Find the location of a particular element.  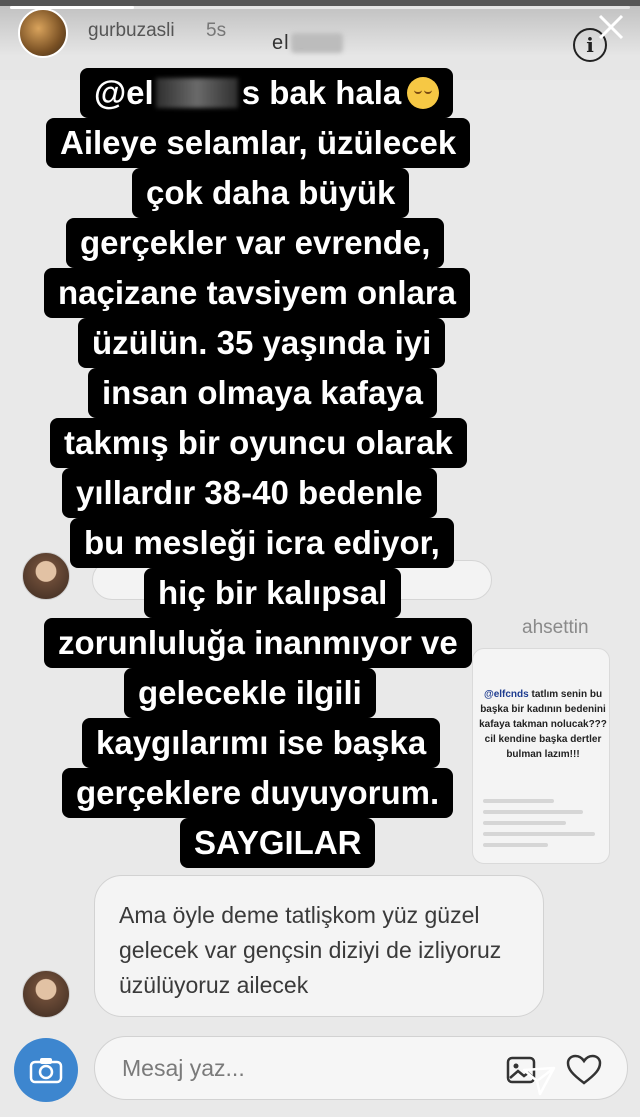

caption-line: takmış bir oyuncu olarak is located at coordinates (258, 443).